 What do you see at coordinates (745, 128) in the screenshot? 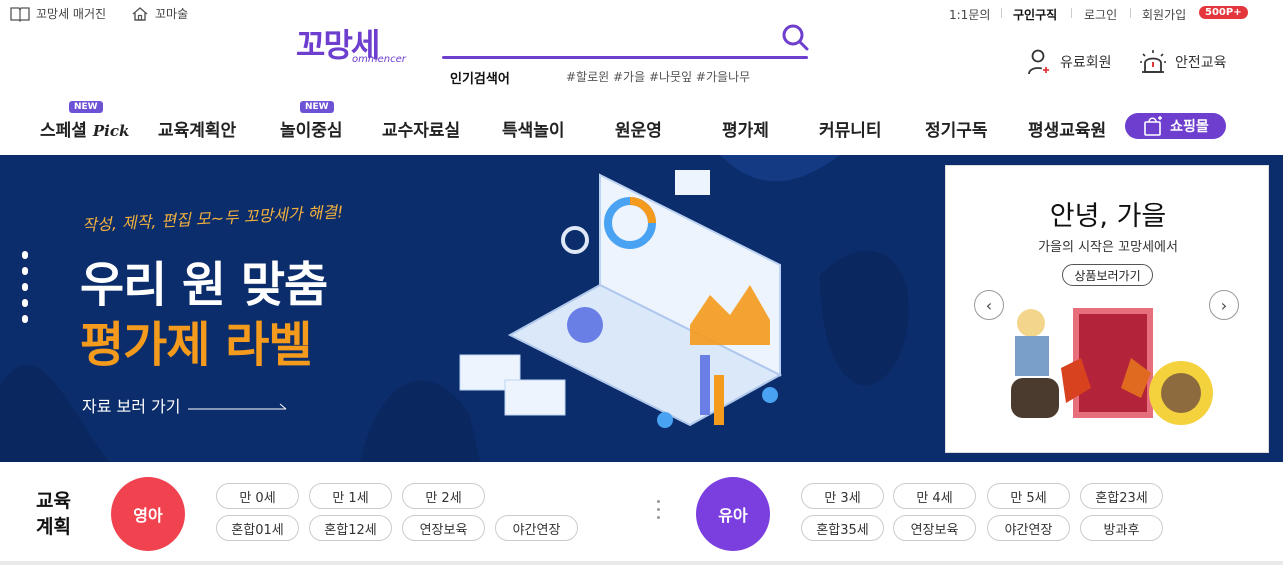
I see `nav-evaluation: 평가제` at bounding box center [745, 128].